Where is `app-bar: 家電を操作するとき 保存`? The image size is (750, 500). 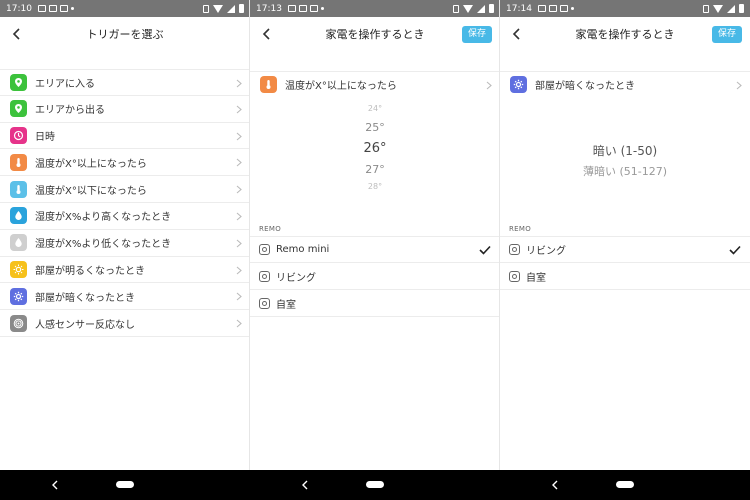 app-bar: 家電を操作するとき 保存 is located at coordinates (625, 34).